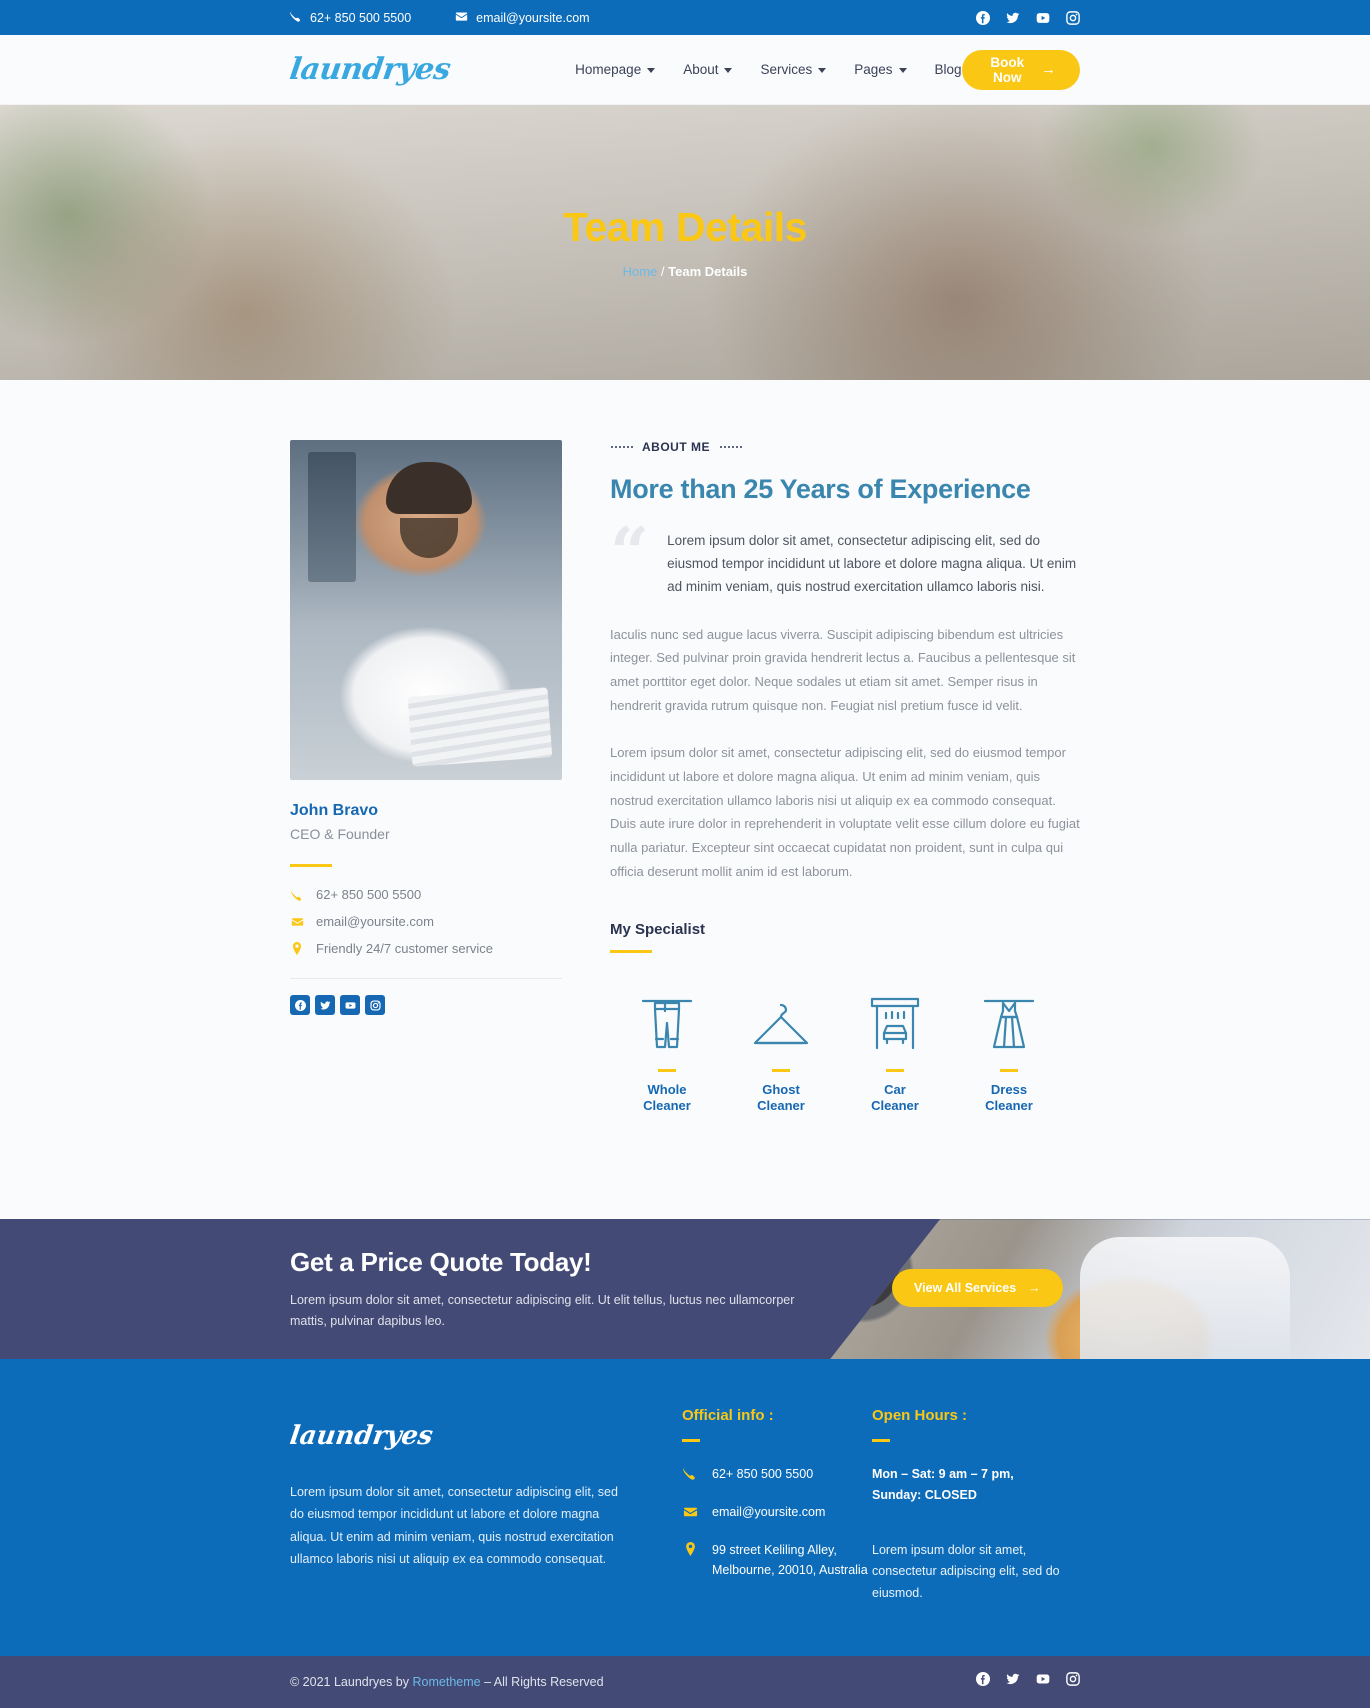  I want to click on site-logo: laundryes, so click(370, 69).